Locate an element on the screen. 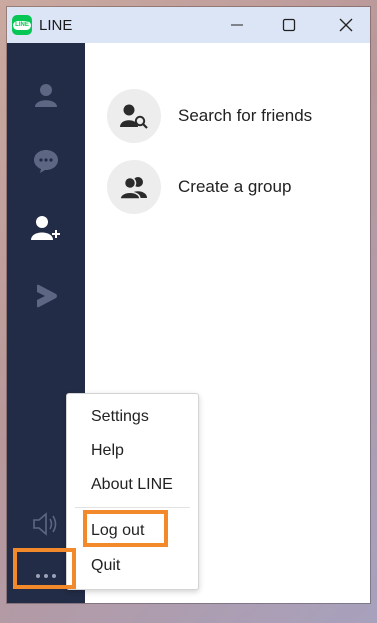 This screenshot has height=623, width=377. log-out-highlight is located at coordinates (125, 528).